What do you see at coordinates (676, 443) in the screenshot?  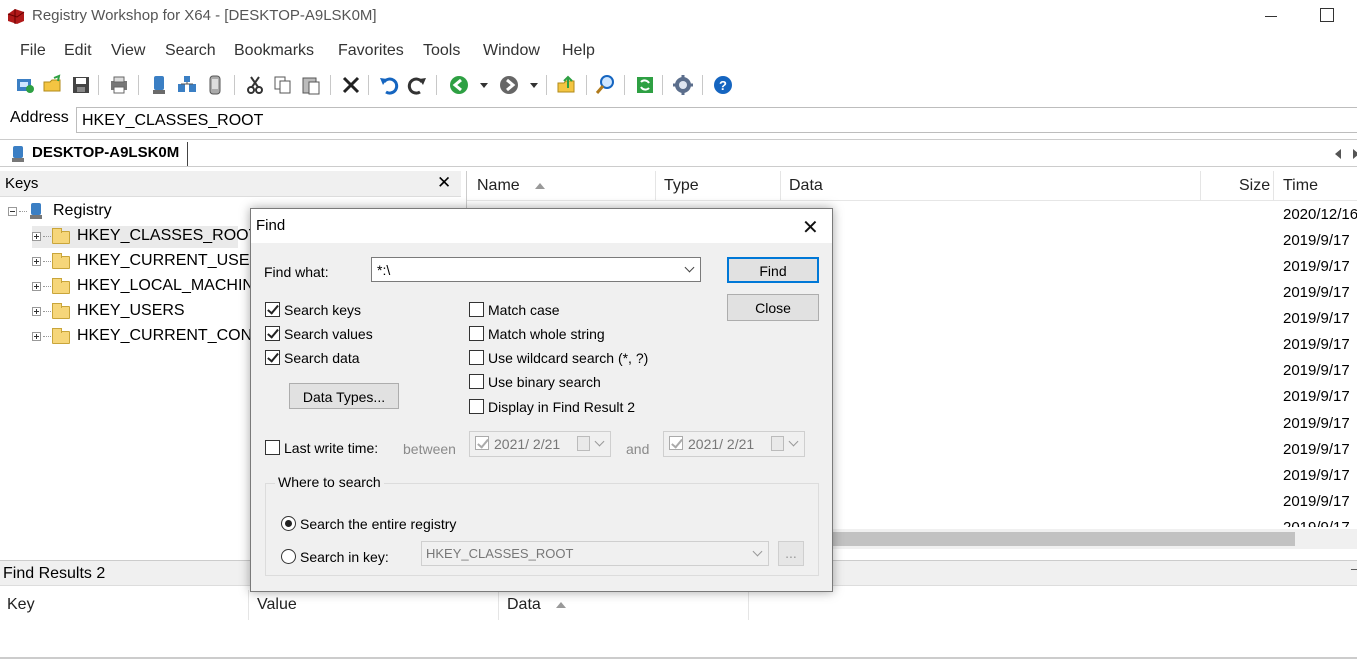 I see `date-to-checkbox` at bounding box center [676, 443].